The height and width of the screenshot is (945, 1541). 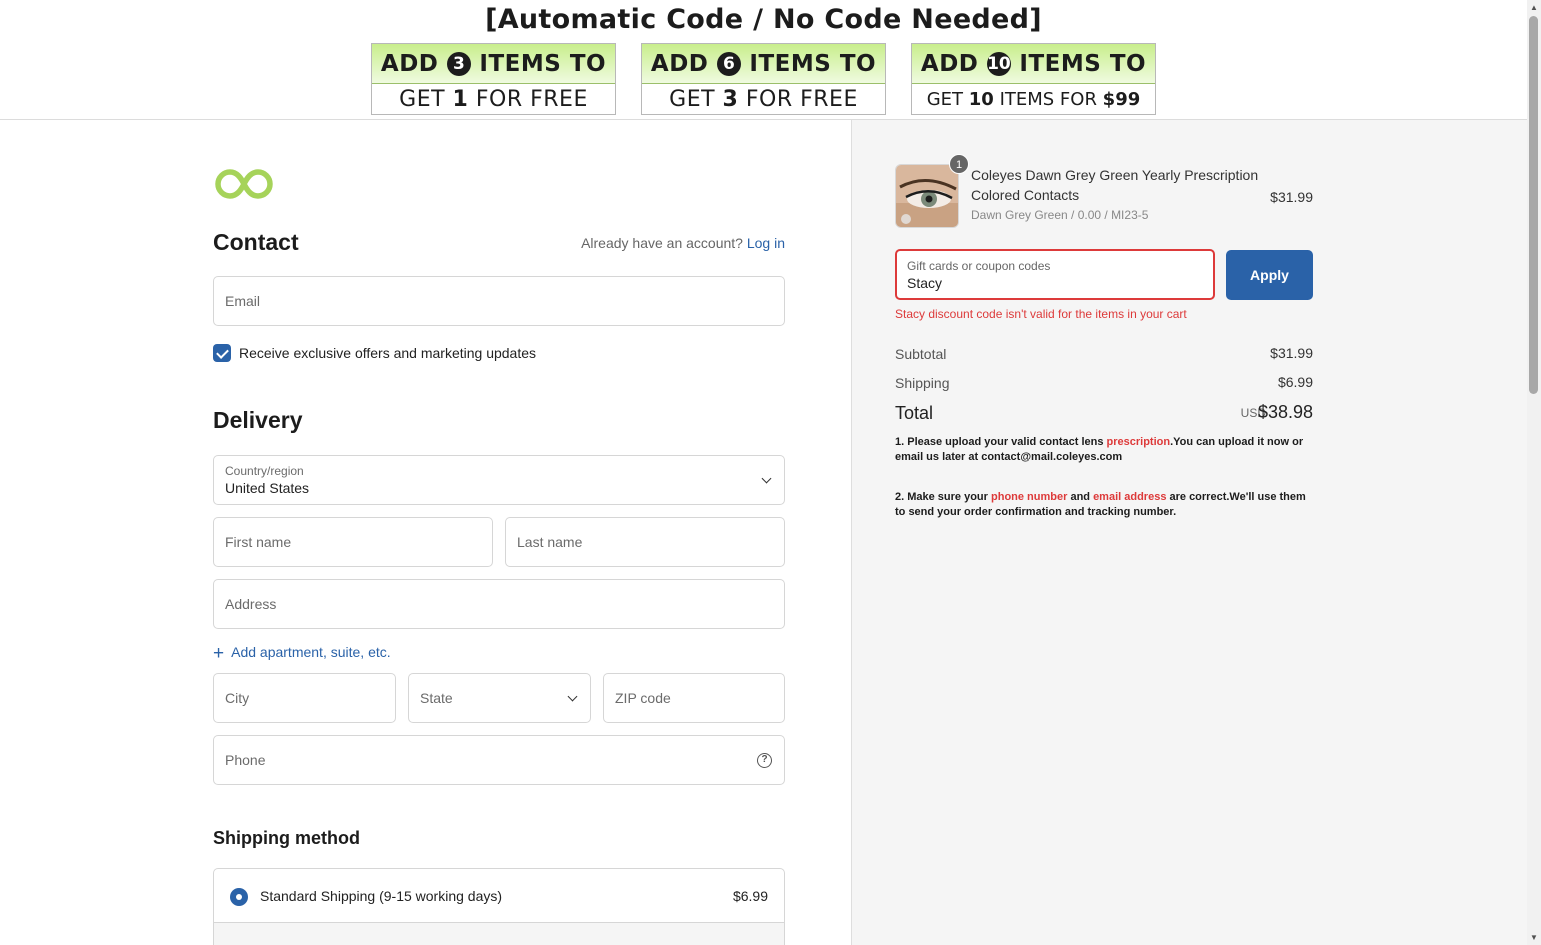 What do you see at coordinates (499, 604) in the screenshot?
I see `address-field: Address` at bounding box center [499, 604].